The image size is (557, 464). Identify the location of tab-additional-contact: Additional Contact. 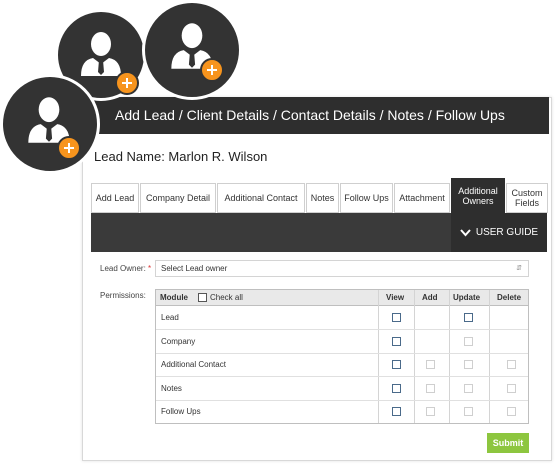
(261, 198).